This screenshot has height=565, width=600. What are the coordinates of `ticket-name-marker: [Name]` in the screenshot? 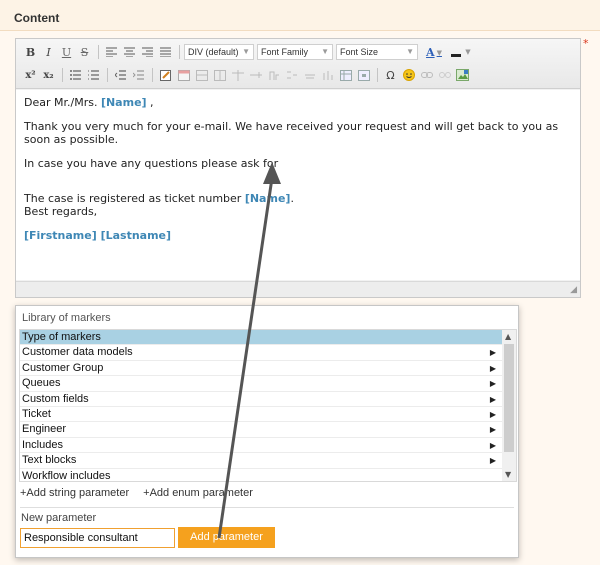 It's located at (268, 198).